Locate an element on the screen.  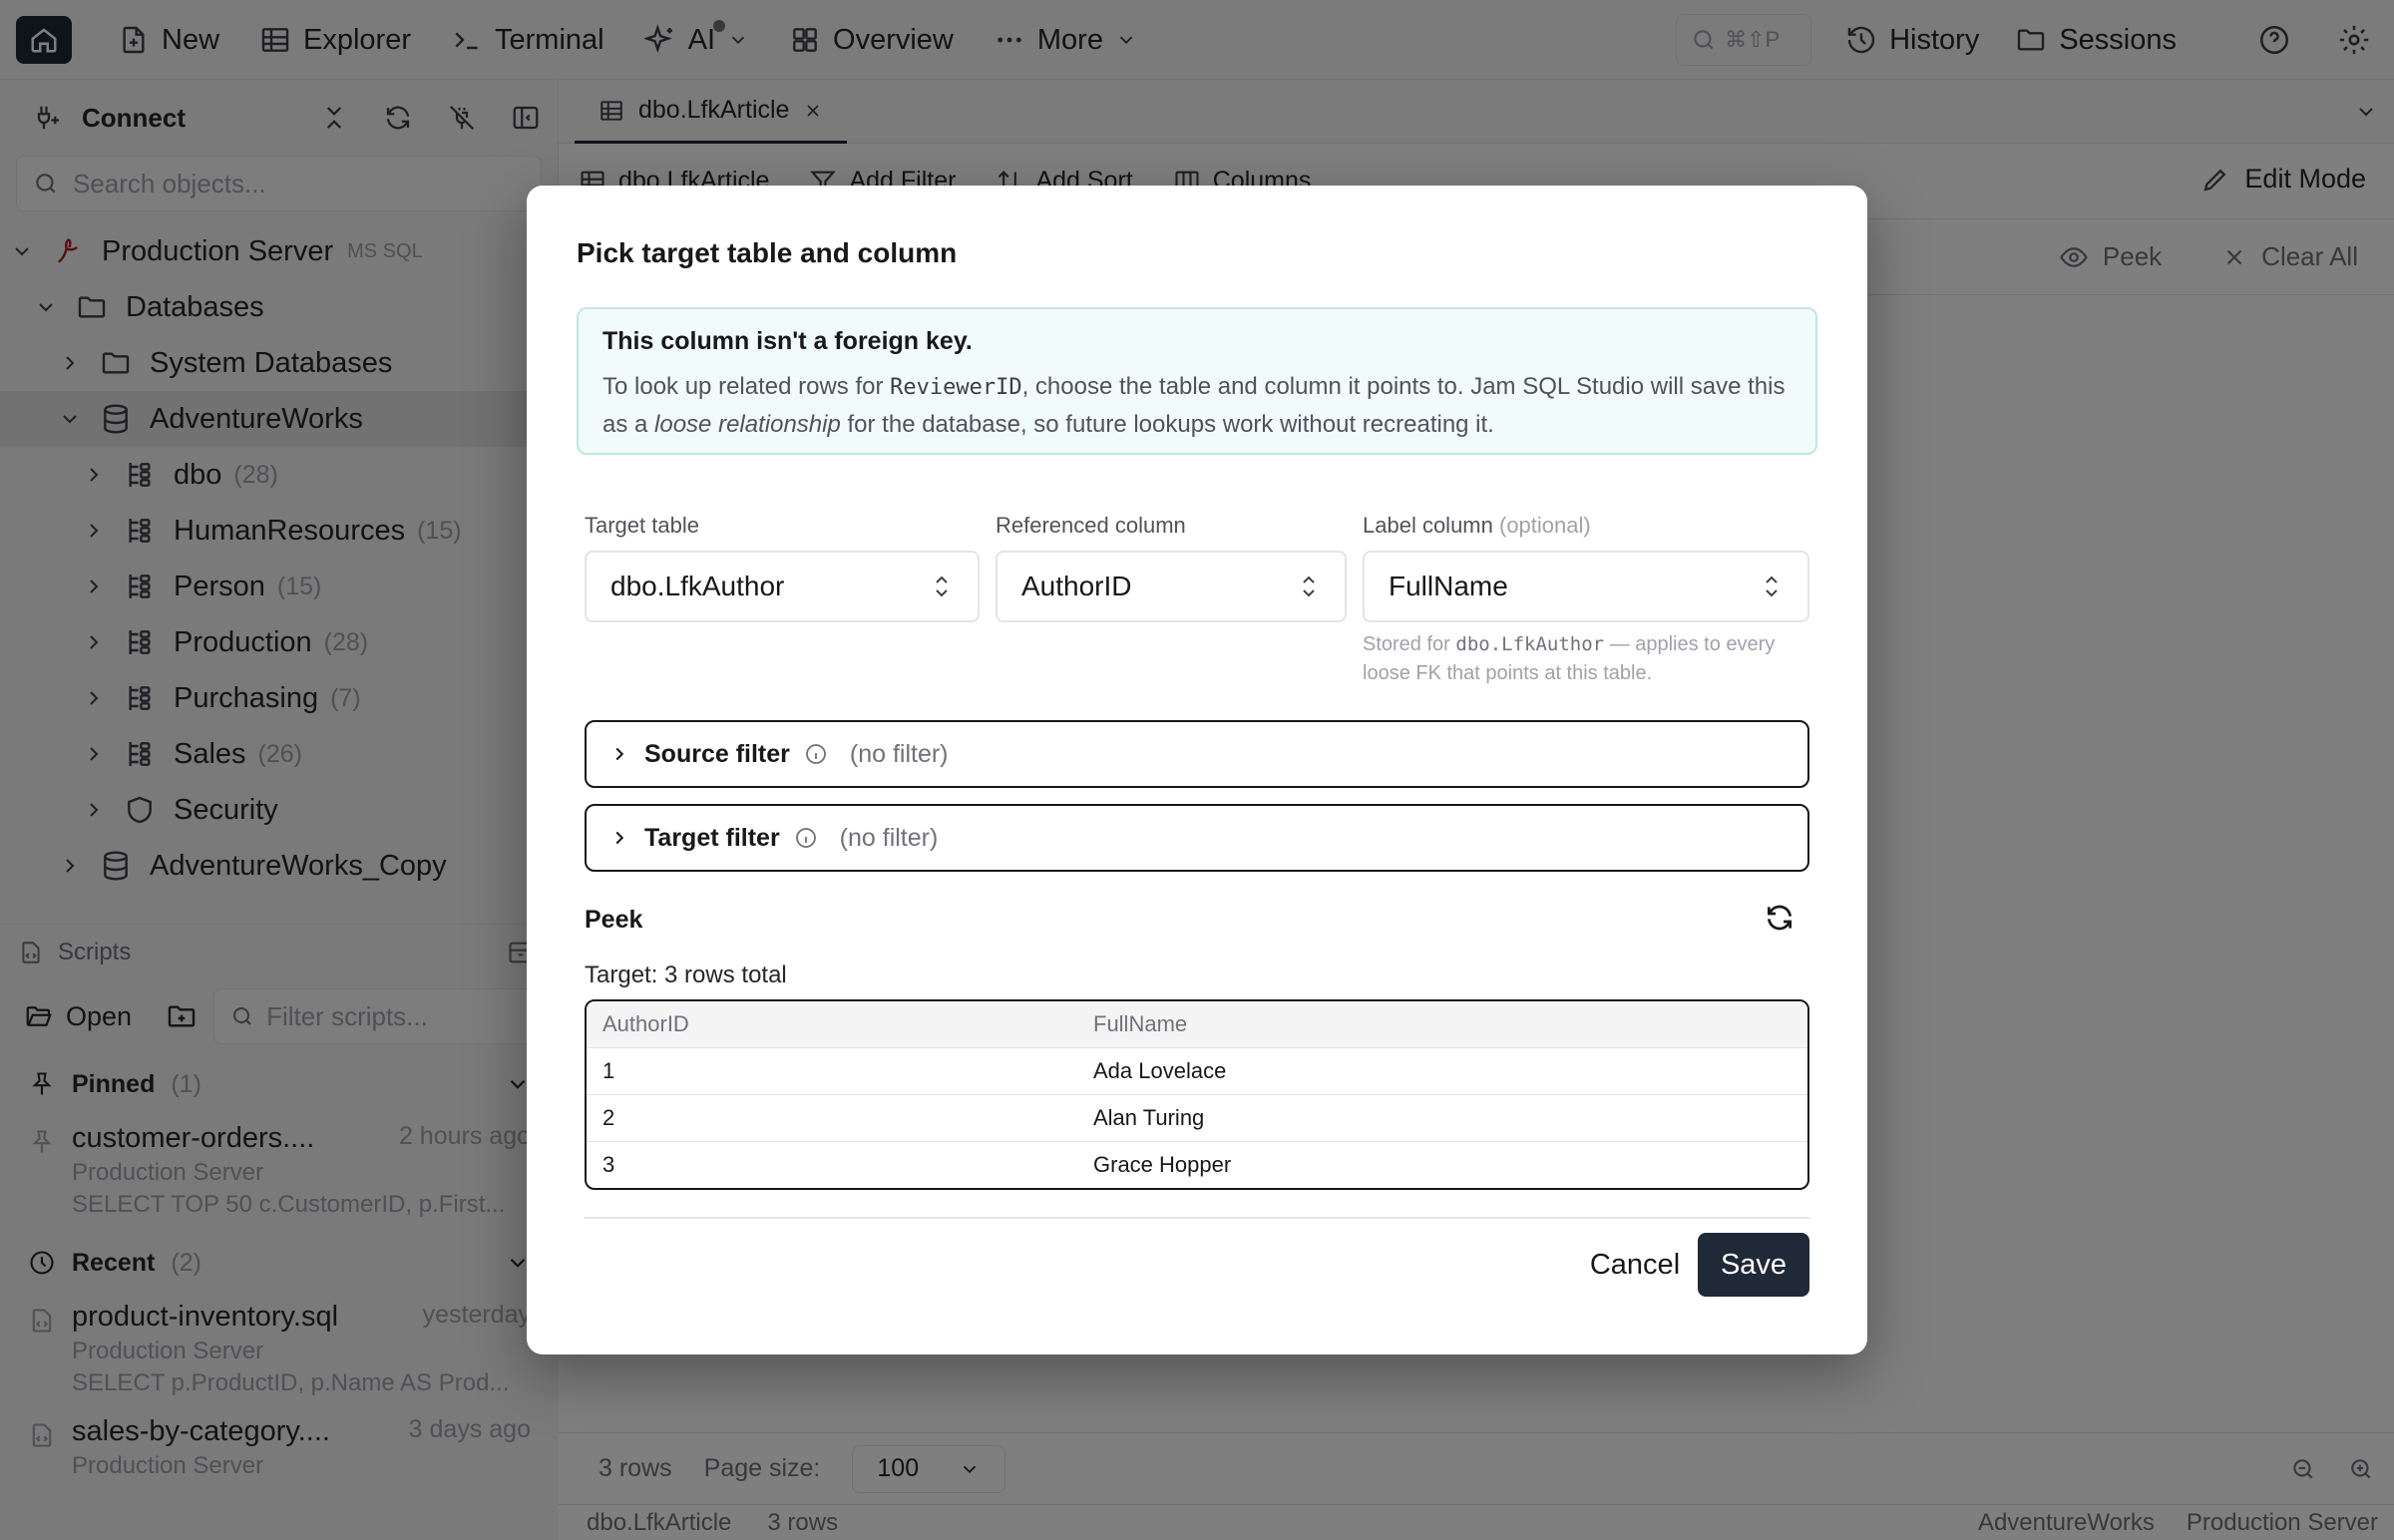
notice-heading: This column isn't a foreign key. is located at coordinates (787, 341).